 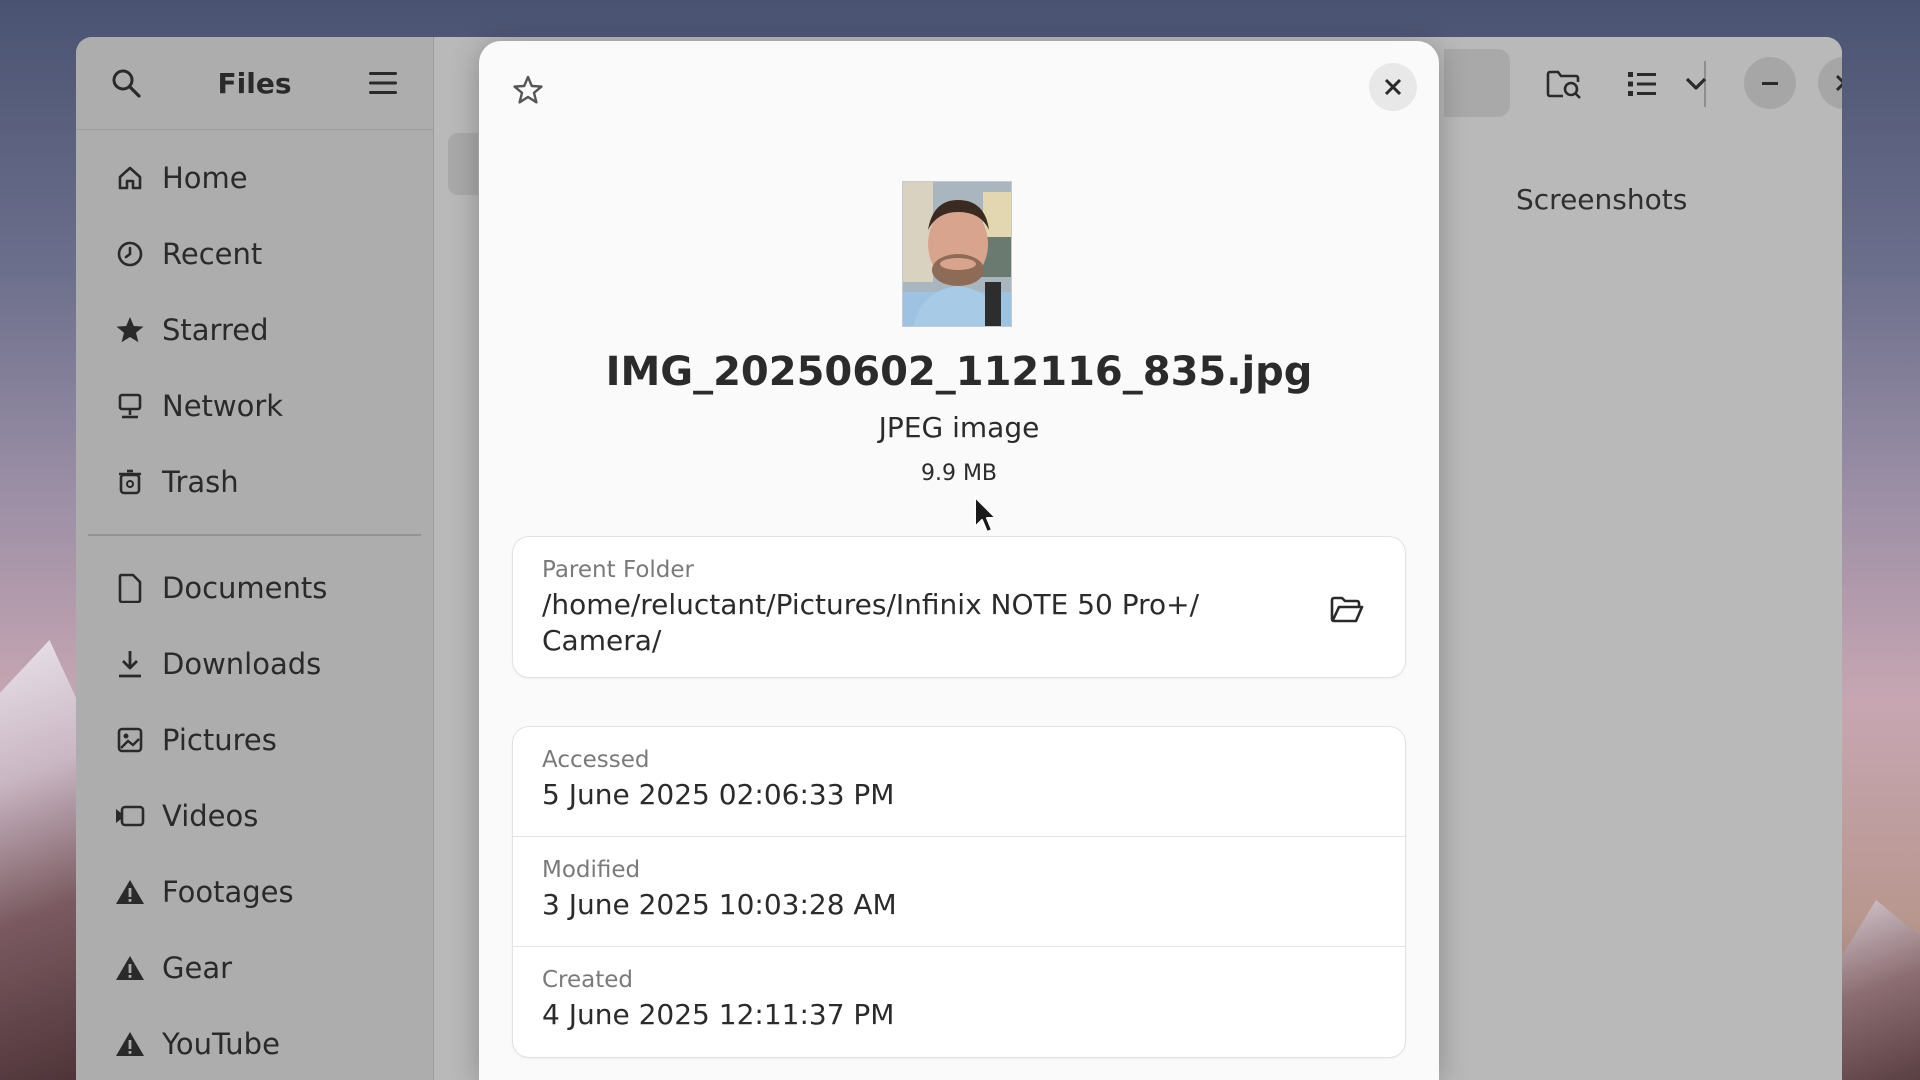 I want to click on file-type: JPEG image, so click(x=959, y=427).